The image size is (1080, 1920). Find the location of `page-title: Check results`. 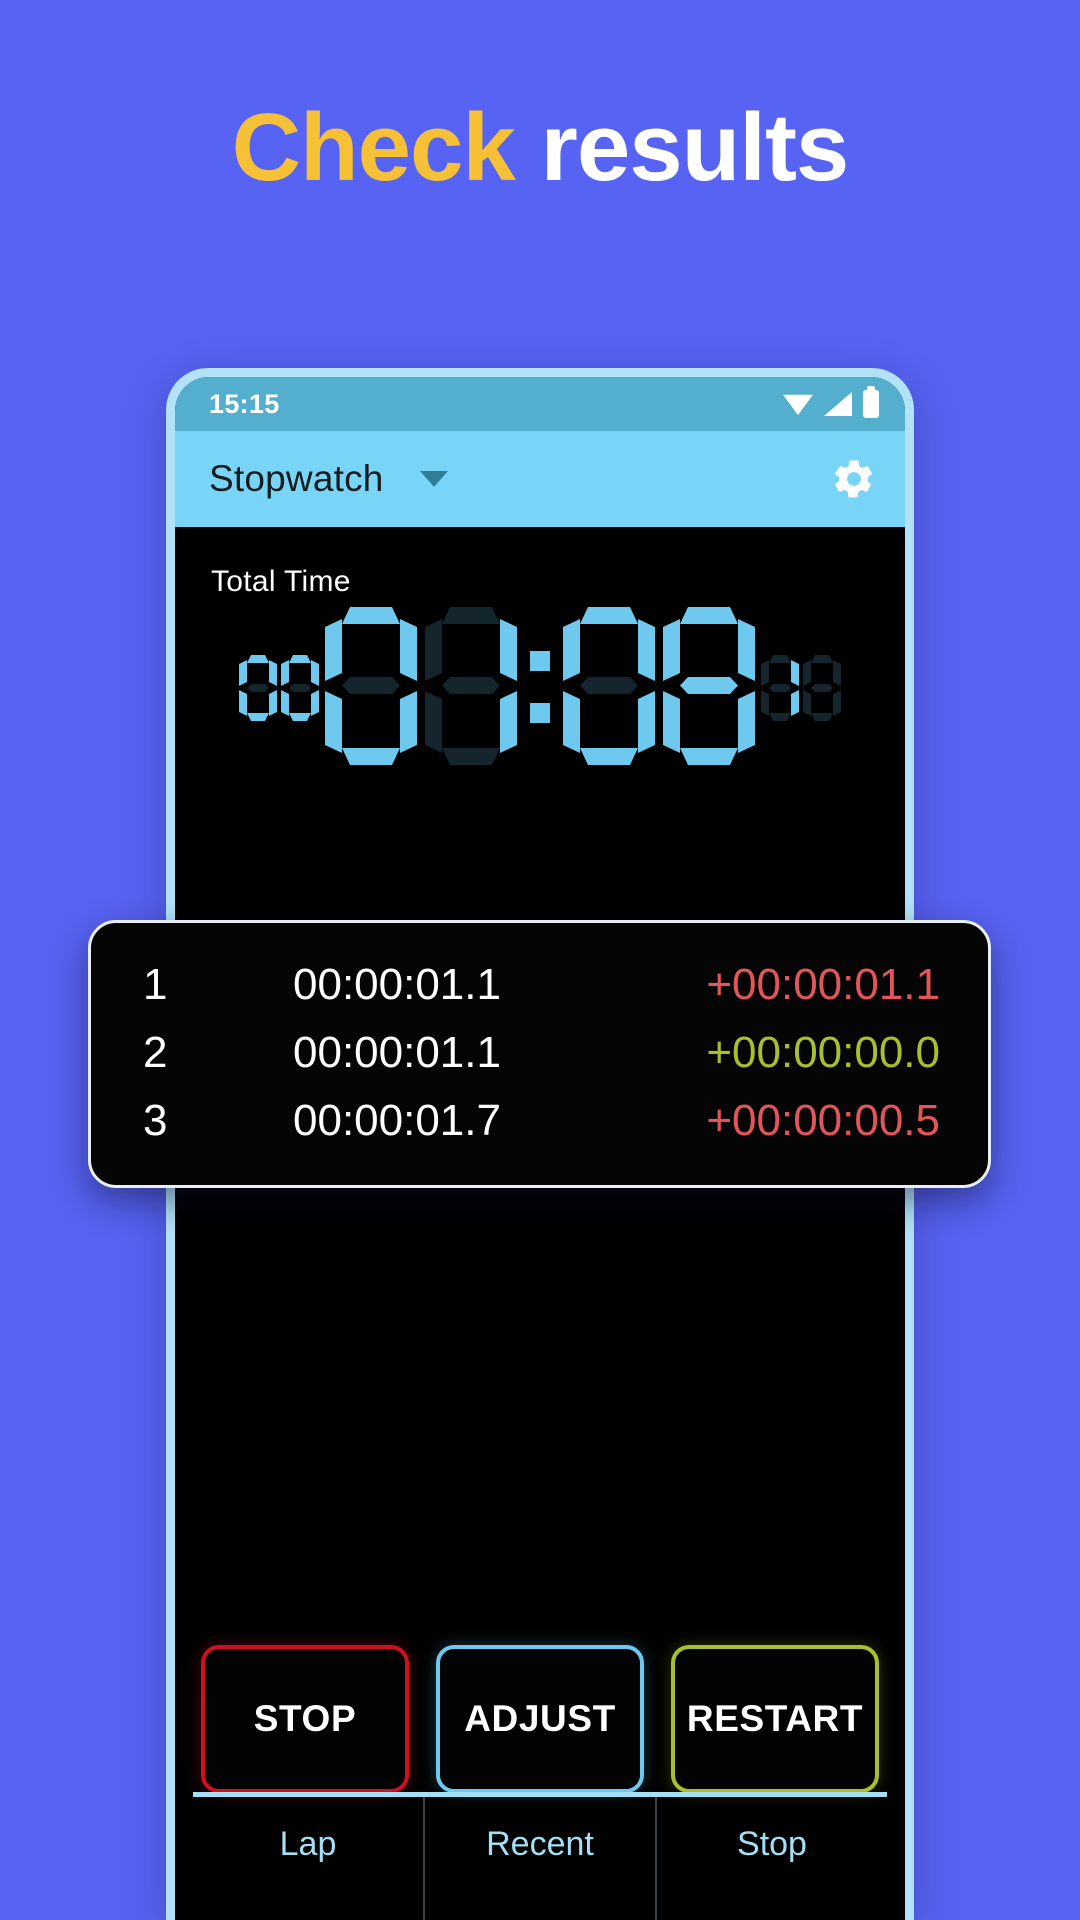

page-title: Check results is located at coordinates (540, 148).